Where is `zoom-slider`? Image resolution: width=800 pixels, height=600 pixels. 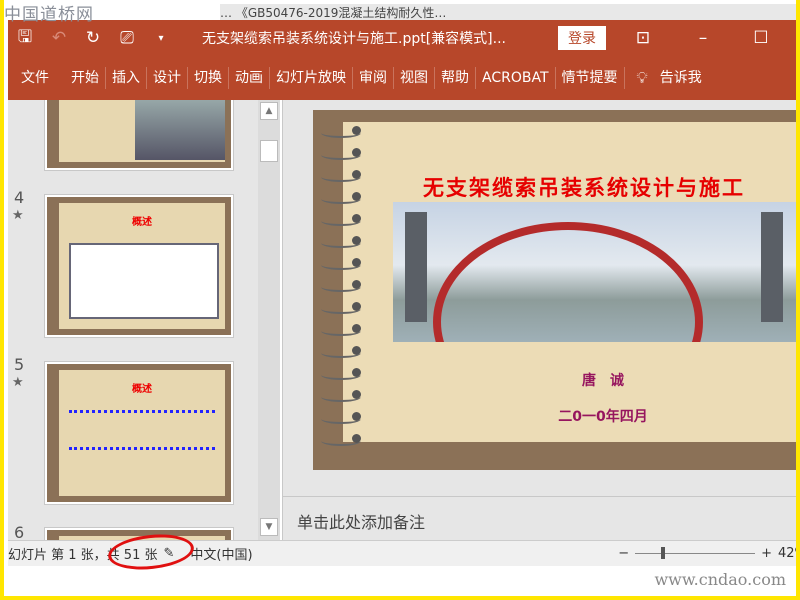 zoom-slider is located at coordinates (695, 553).